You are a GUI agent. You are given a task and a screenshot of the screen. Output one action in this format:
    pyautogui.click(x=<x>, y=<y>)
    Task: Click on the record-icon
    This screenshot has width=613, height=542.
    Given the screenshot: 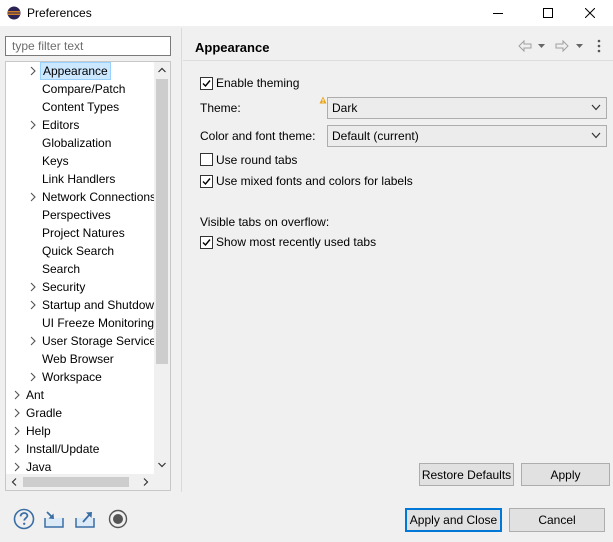 What is the action you would take?
    pyautogui.click(x=118, y=519)
    